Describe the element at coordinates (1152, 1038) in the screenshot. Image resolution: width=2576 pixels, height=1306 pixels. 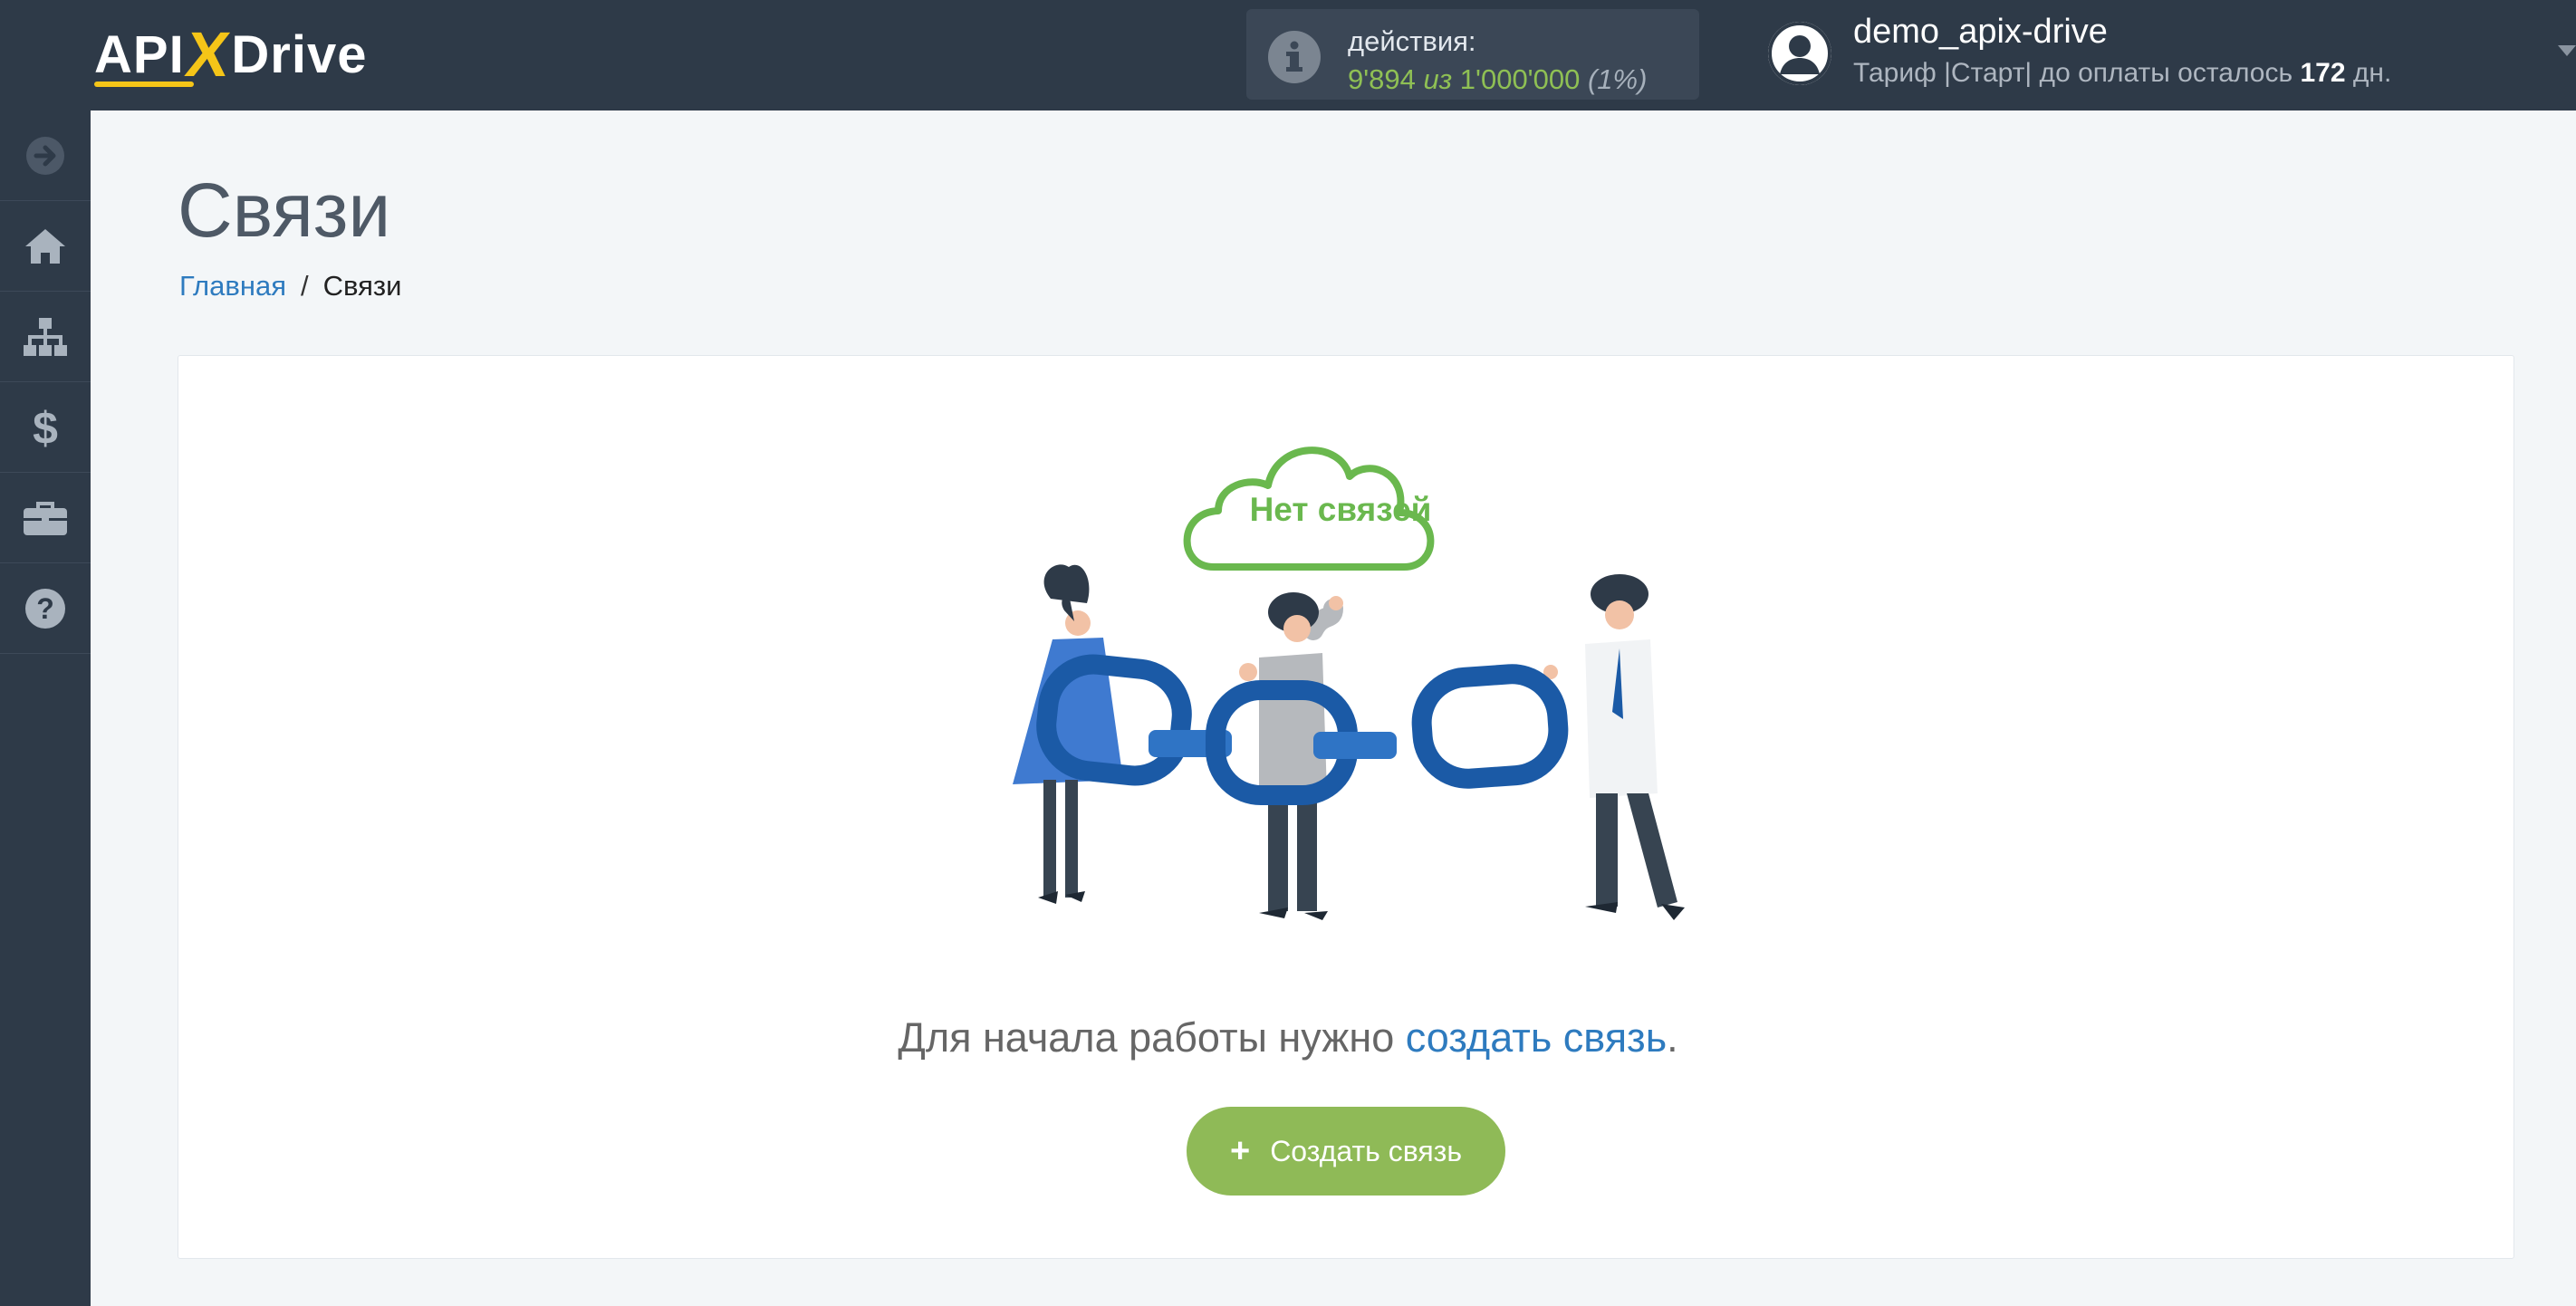
I see `empty-state-text: Для начала работы нужно` at that location.